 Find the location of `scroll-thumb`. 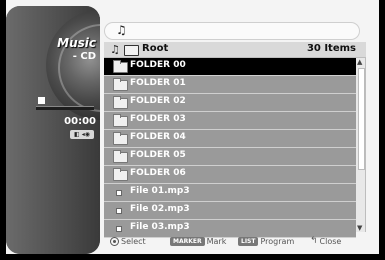

scroll-thumb is located at coordinates (361, 119).